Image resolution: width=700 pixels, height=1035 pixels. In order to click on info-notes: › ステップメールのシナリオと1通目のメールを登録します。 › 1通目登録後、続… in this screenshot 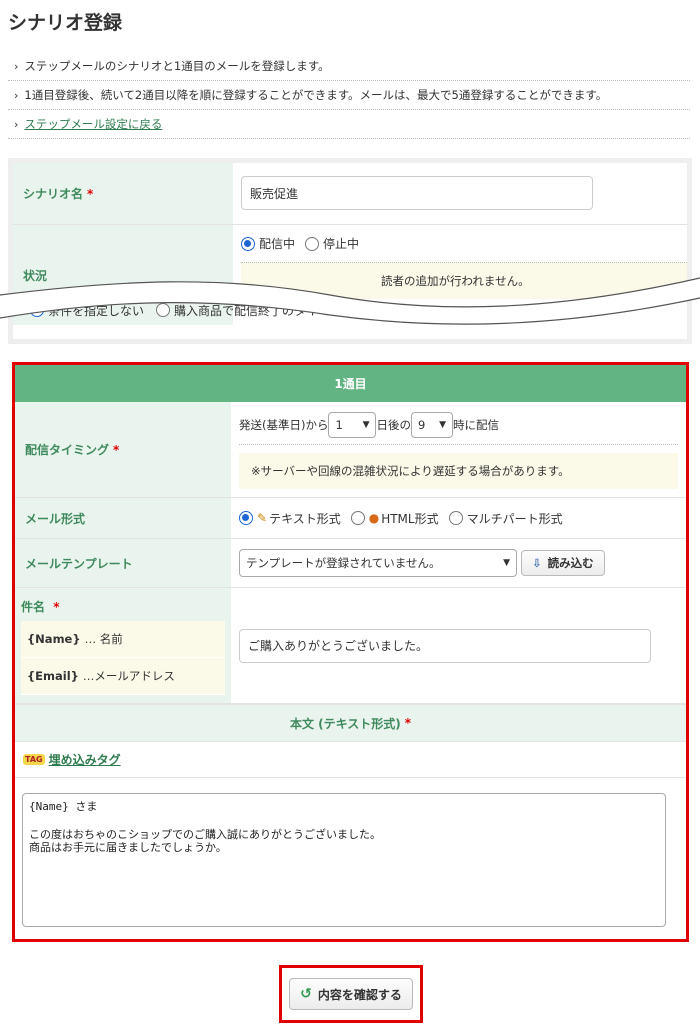, I will do `click(349, 95)`.